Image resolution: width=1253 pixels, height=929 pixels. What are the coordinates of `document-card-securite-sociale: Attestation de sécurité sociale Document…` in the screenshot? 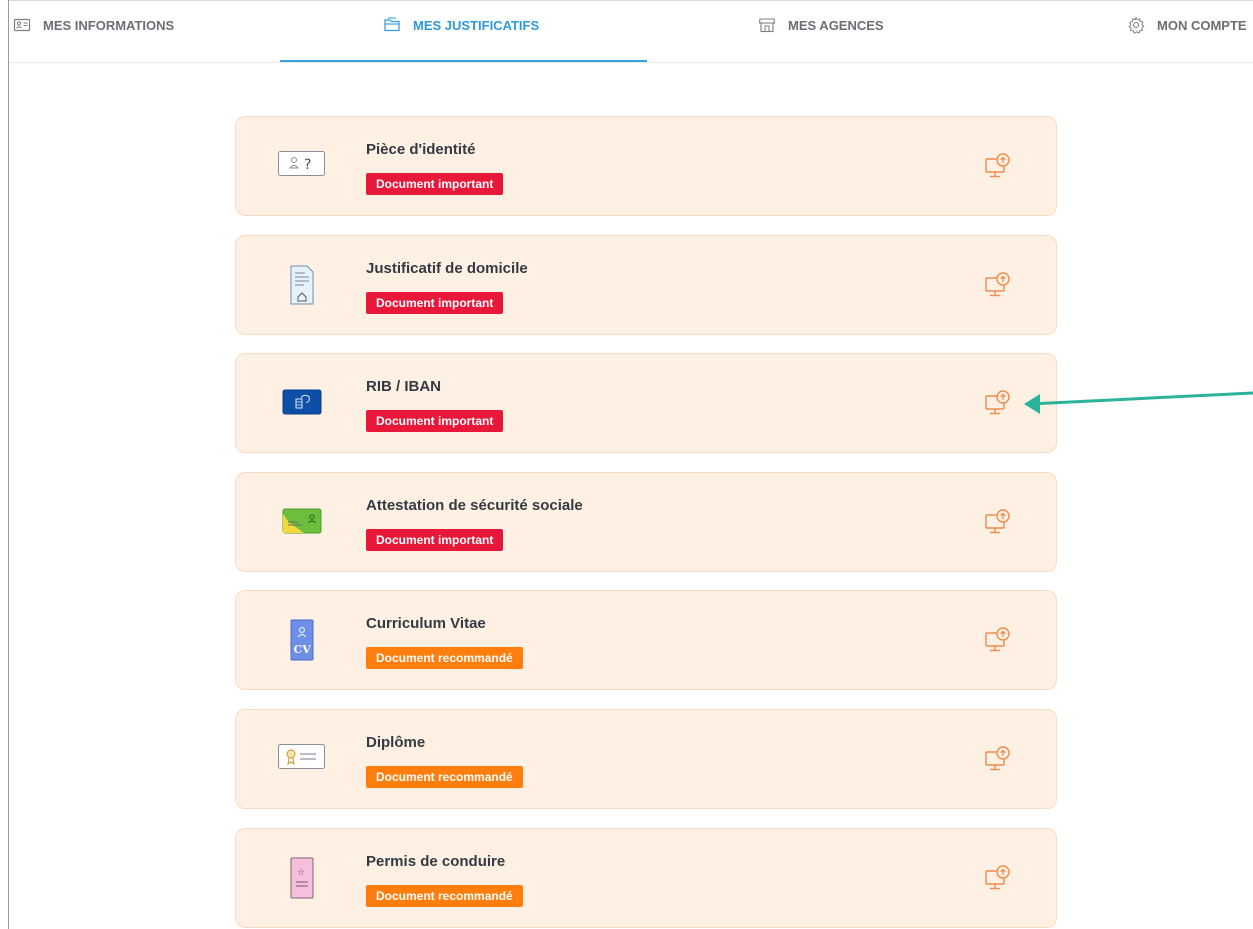 It's located at (646, 522).